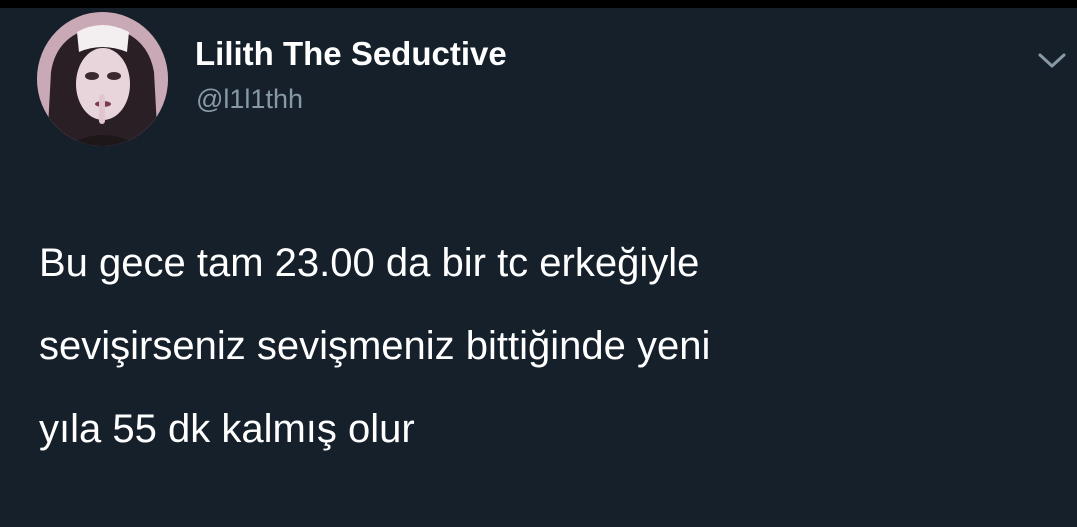 The image size is (1077, 527). What do you see at coordinates (351, 54) in the screenshot?
I see `display-name: Lilith The Seductive` at bounding box center [351, 54].